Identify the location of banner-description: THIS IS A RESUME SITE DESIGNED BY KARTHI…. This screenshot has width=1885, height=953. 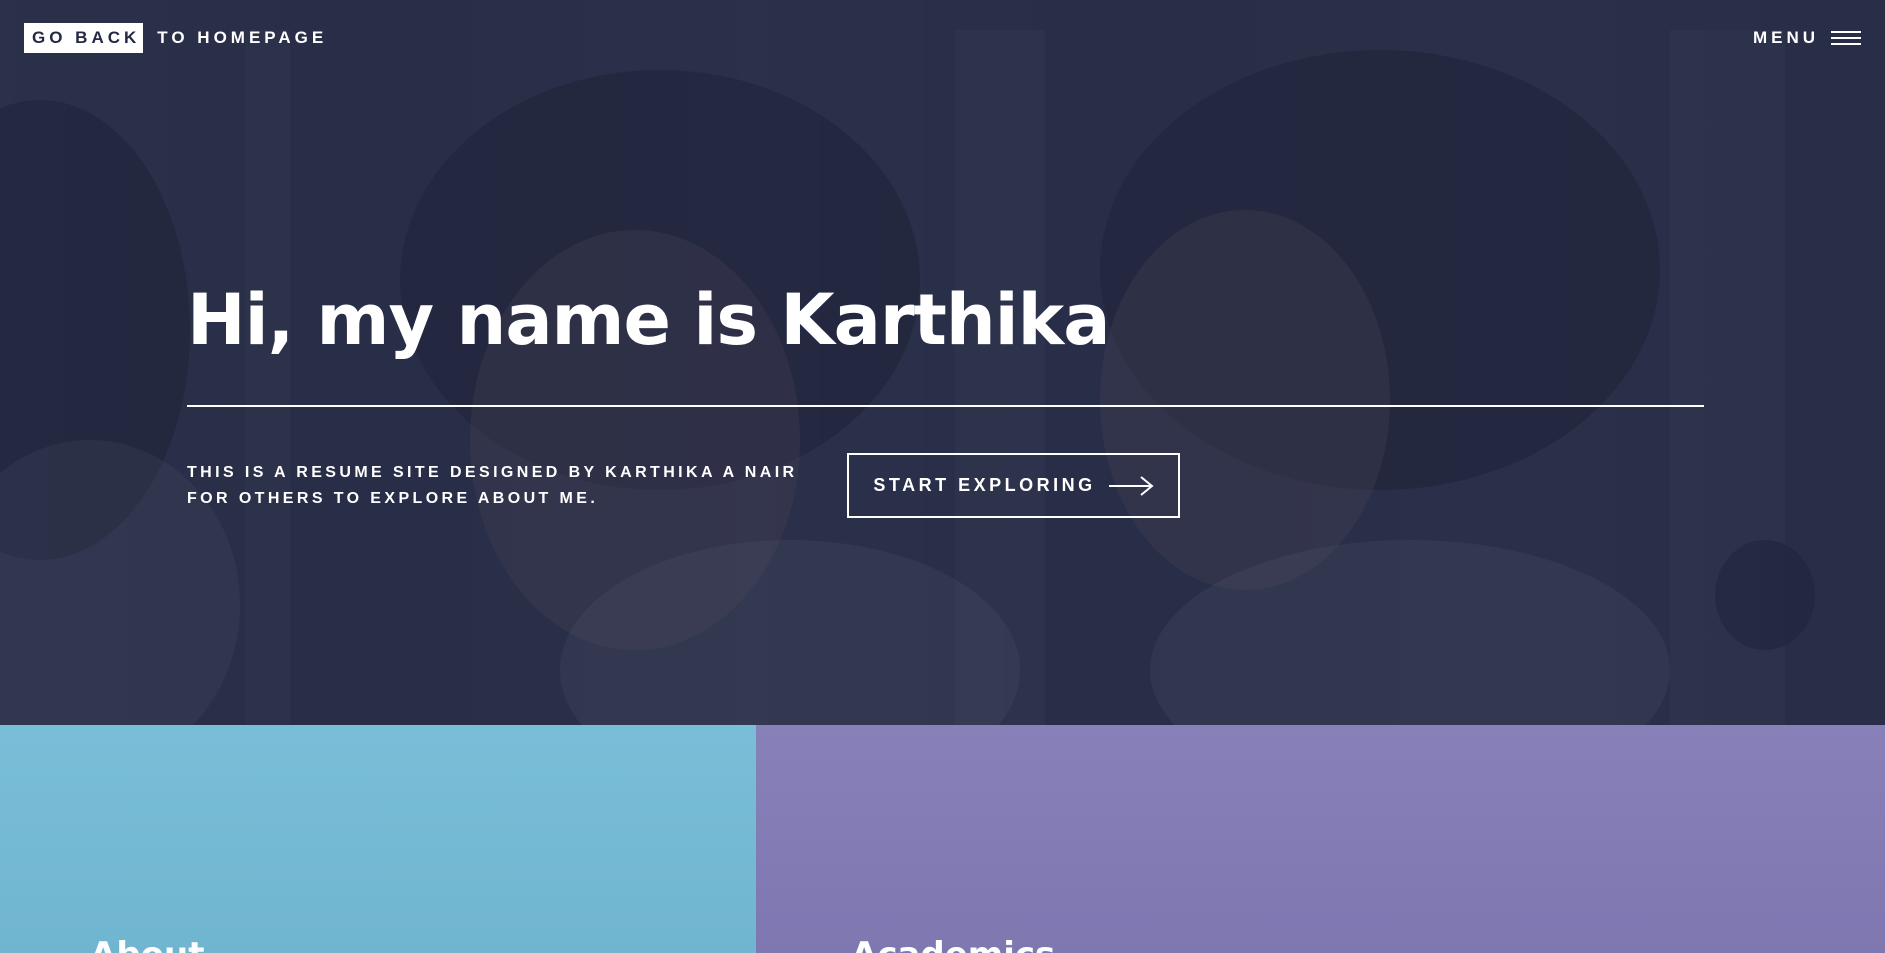
(492, 485).